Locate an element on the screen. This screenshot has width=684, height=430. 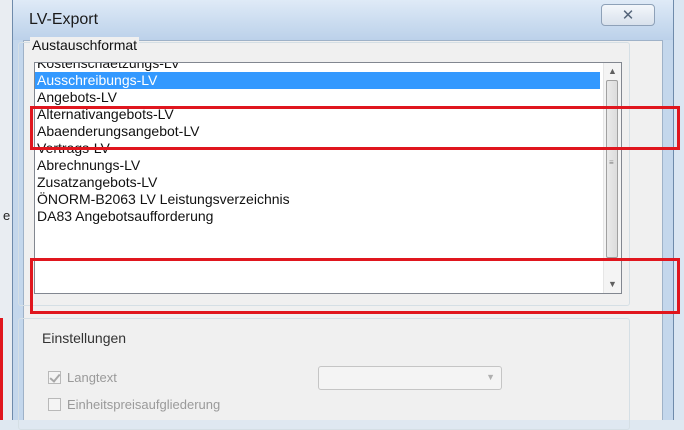
background-red-marker is located at coordinates (1, 369).